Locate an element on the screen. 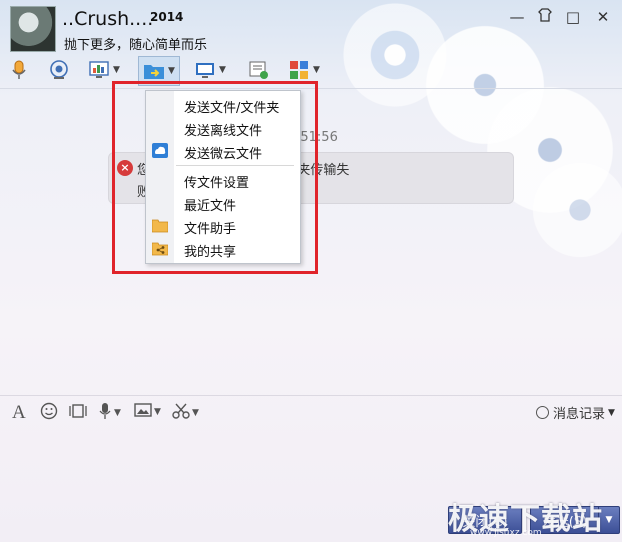 The width and height of the screenshot is (622, 542). screen-share-button: ▼ is located at coordinates (104, 70).